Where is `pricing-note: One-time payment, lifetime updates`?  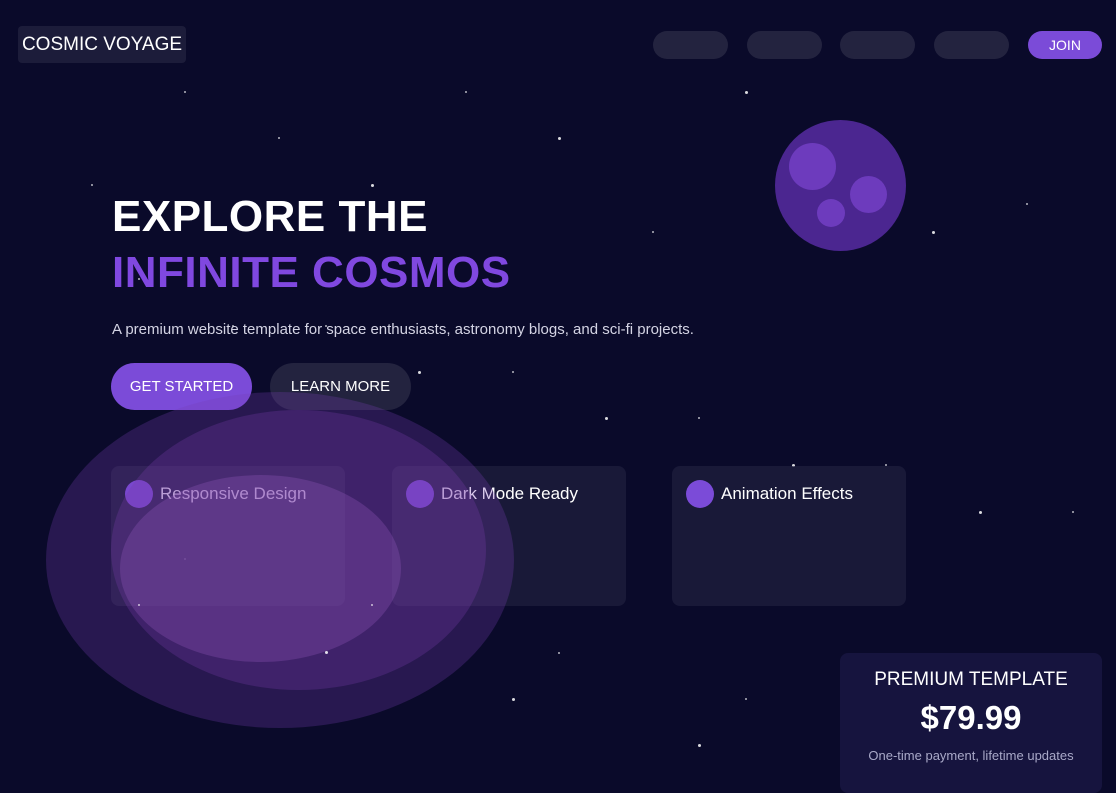 pricing-note: One-time payment, lifetime updates is located at coordinates (971, 755).